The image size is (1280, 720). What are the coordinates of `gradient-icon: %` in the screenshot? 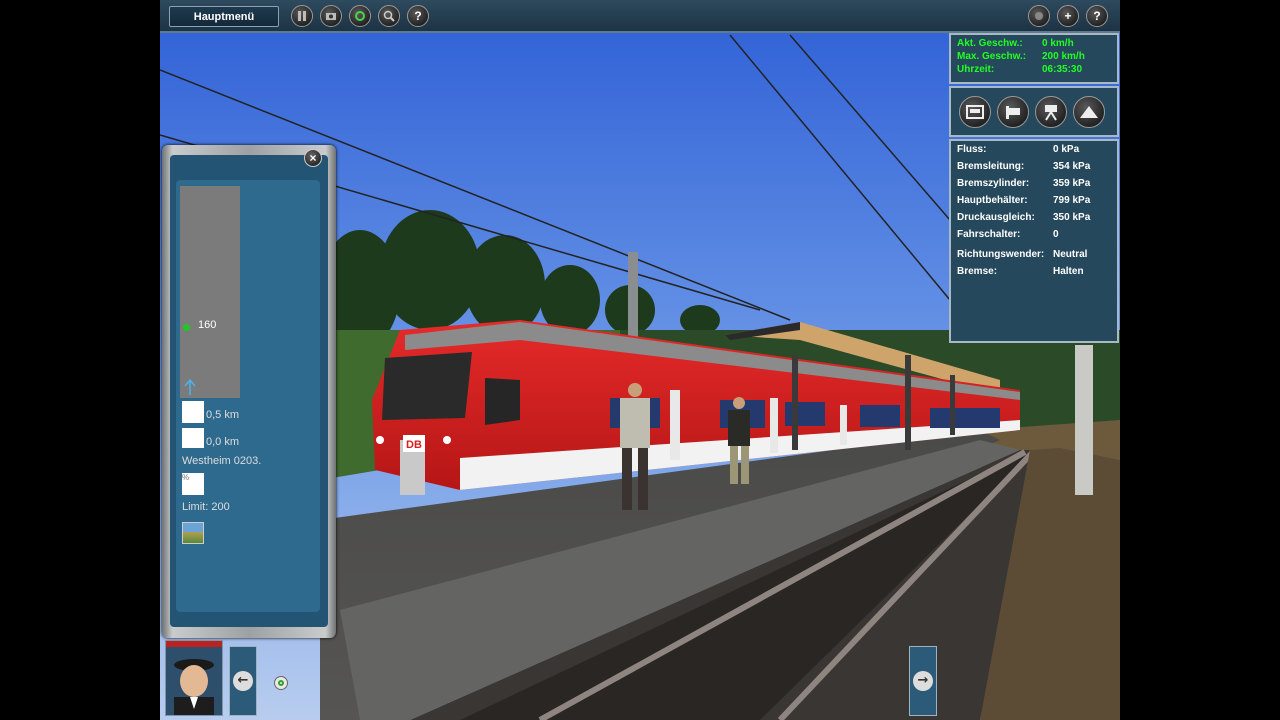 It's located at (193, 484).